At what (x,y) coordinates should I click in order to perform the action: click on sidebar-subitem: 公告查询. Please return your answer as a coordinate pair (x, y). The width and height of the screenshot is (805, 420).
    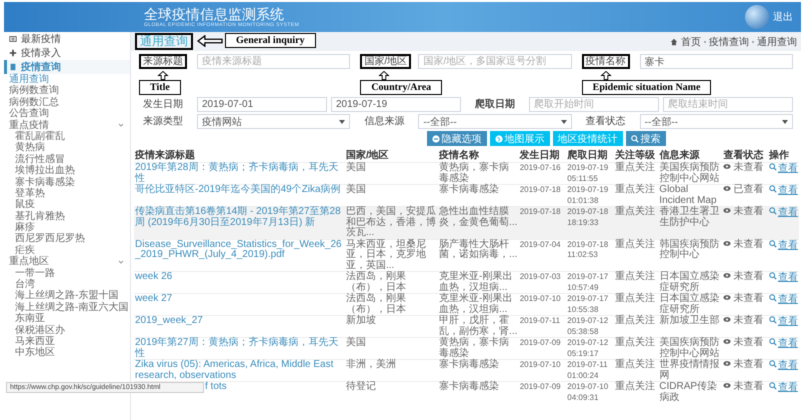
    Looking at the image, I should click on (67, 114).